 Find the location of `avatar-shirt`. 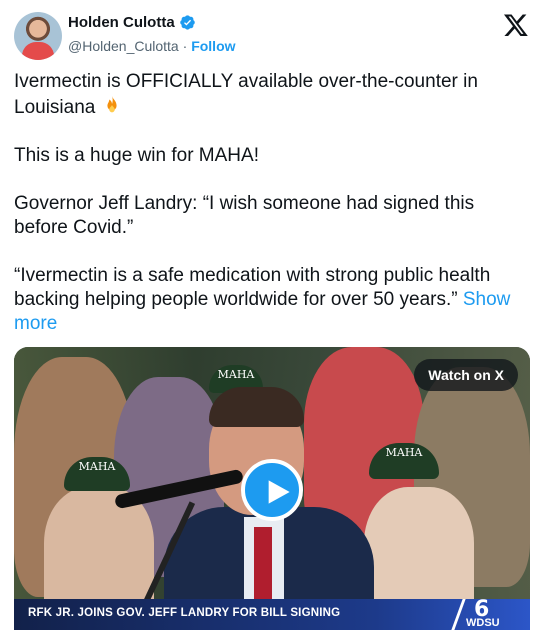

avatar-shirt is located at coordinates (38, 51).